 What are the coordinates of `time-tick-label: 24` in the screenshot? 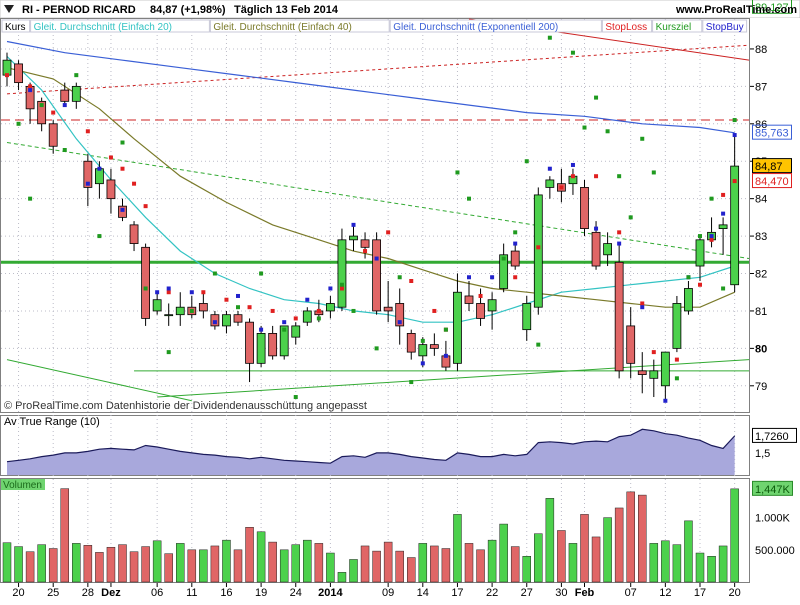 It's located at (296, 593).